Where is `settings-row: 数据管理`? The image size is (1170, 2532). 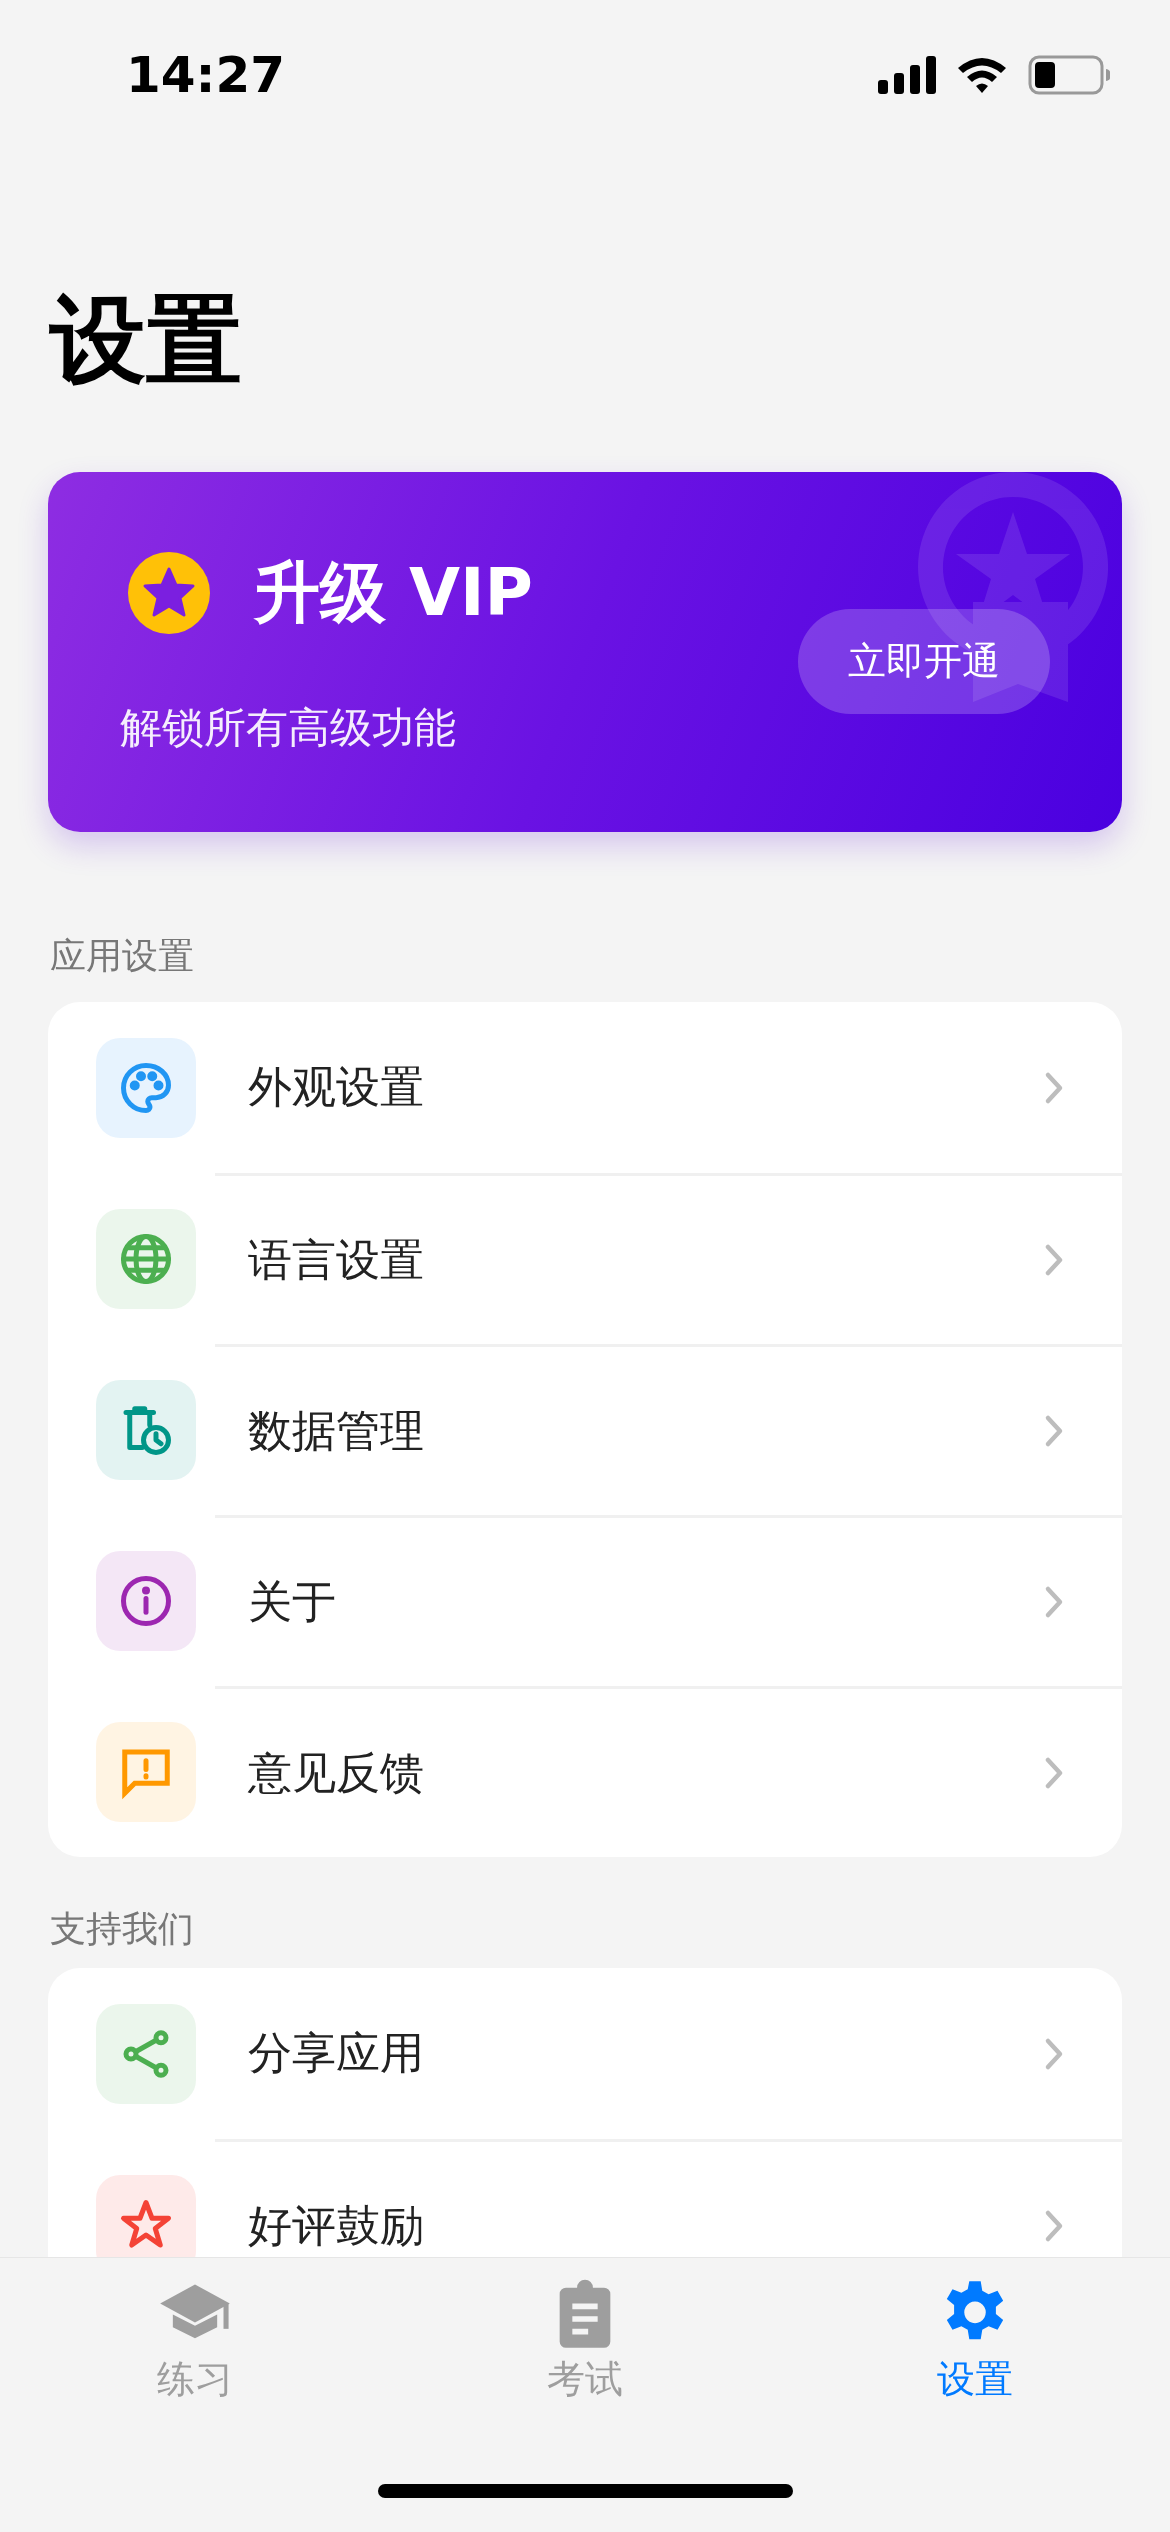 settings-row: 数据管理 is located at coordinates (585, 1429).